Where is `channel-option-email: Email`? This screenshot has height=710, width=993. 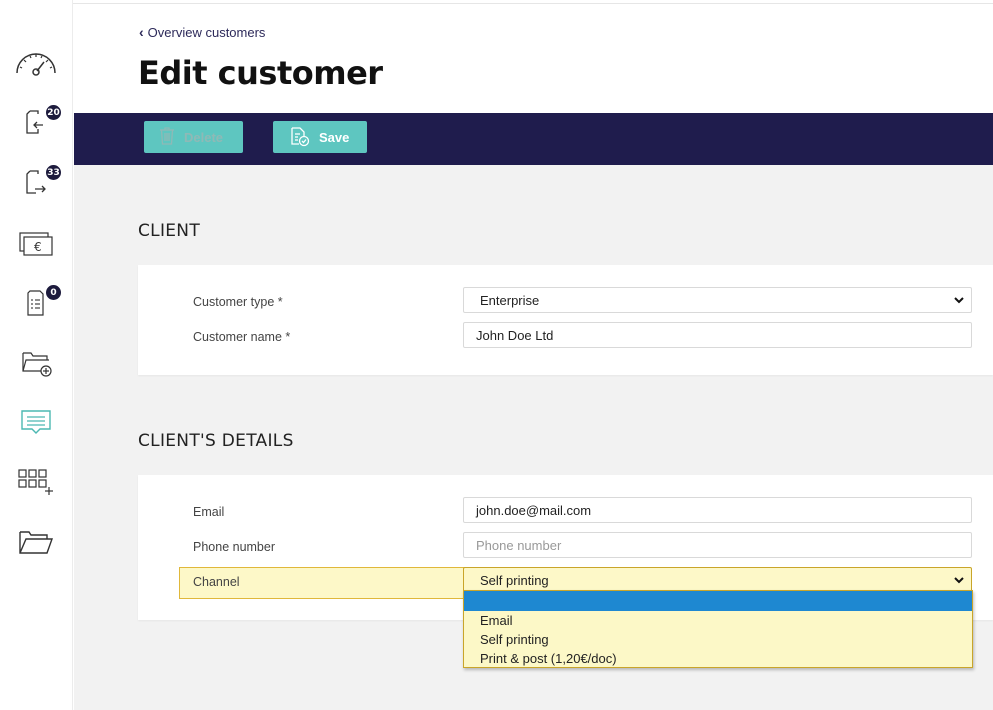
channel-option-email: Email is located at coordinates (718, 620).